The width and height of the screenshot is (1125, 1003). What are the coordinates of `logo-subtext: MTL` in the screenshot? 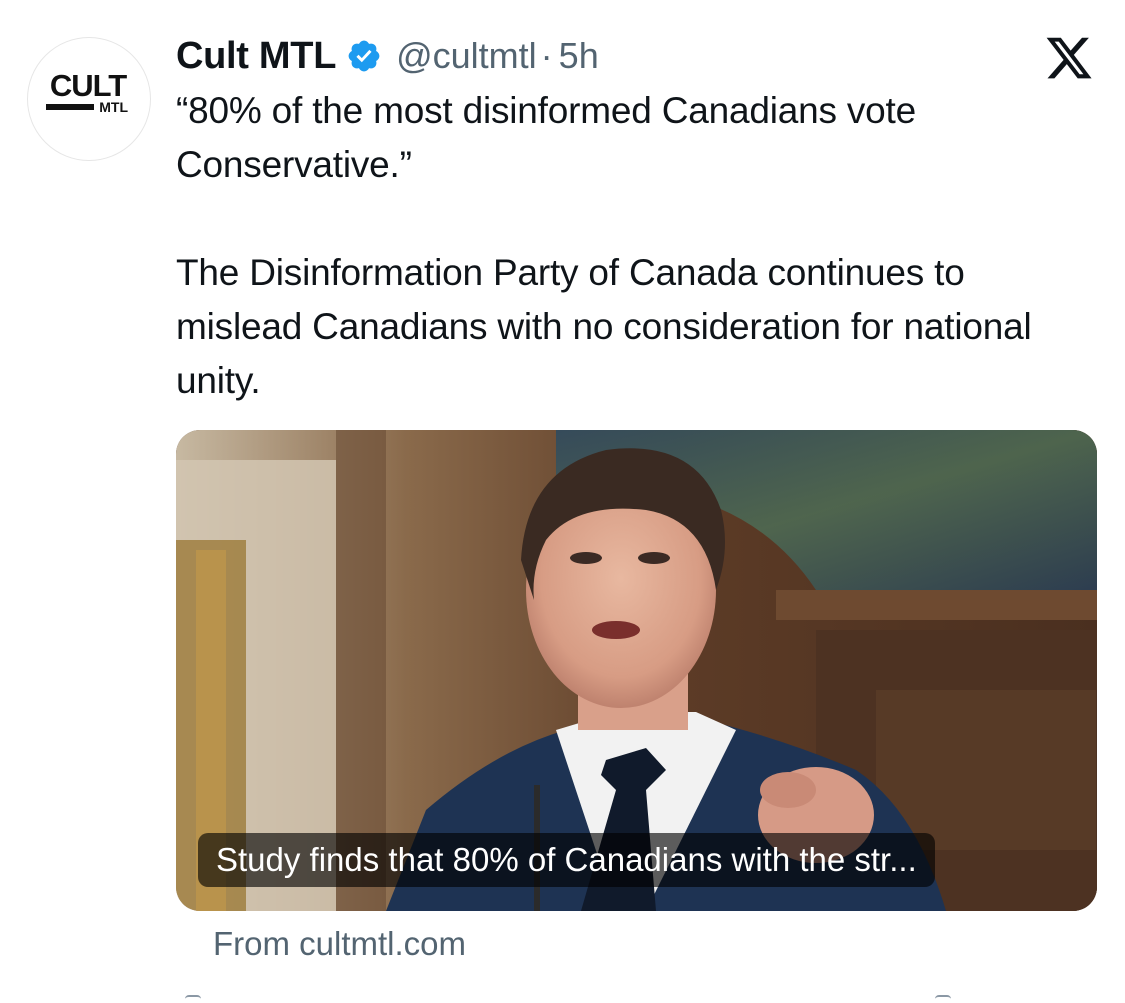 It's located at (113, 107).